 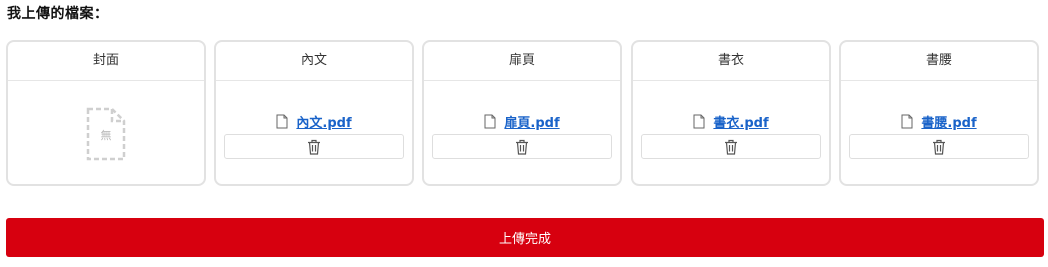 I want to click on file-link: 書腰.pdf, so click(x=948, y=121).